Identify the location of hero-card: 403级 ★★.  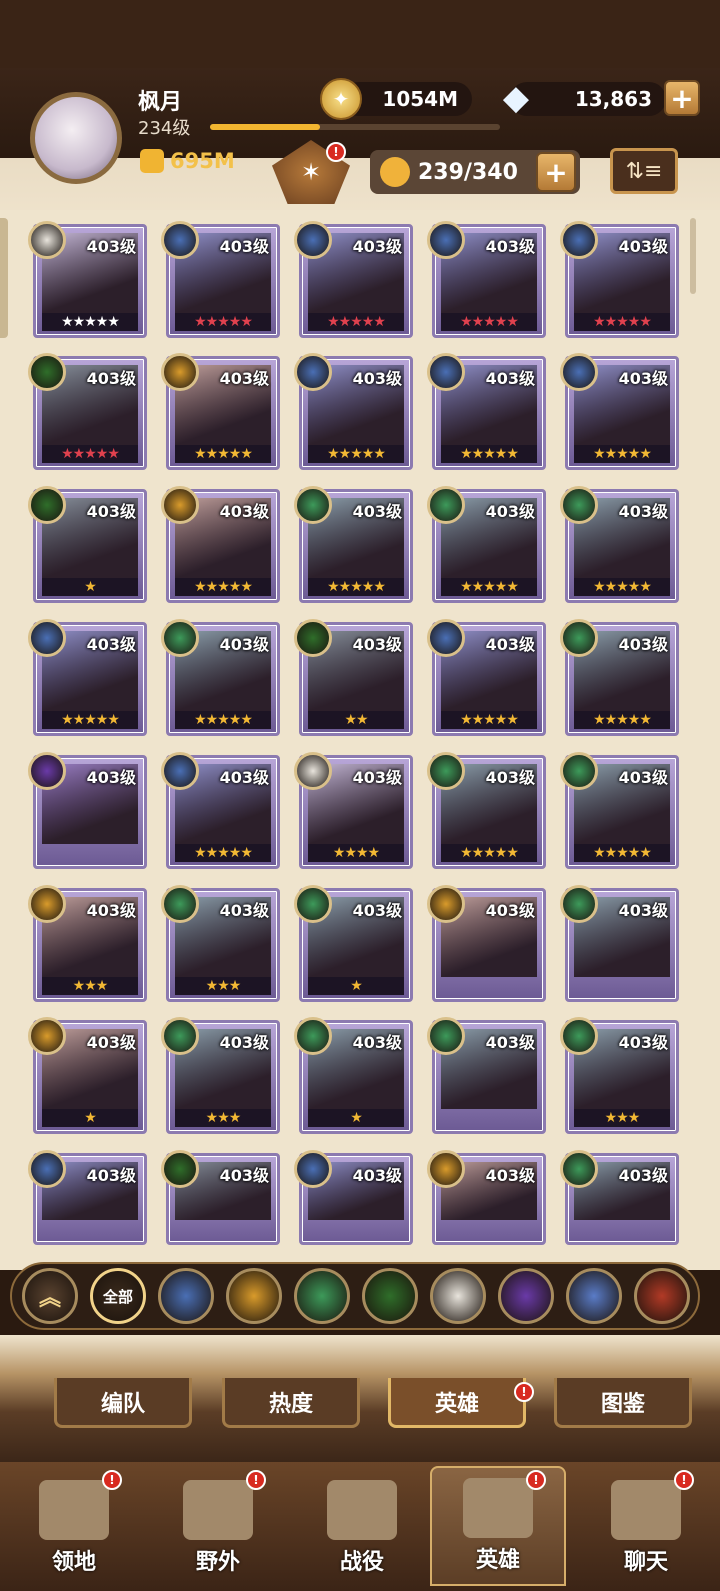
(353, 677).